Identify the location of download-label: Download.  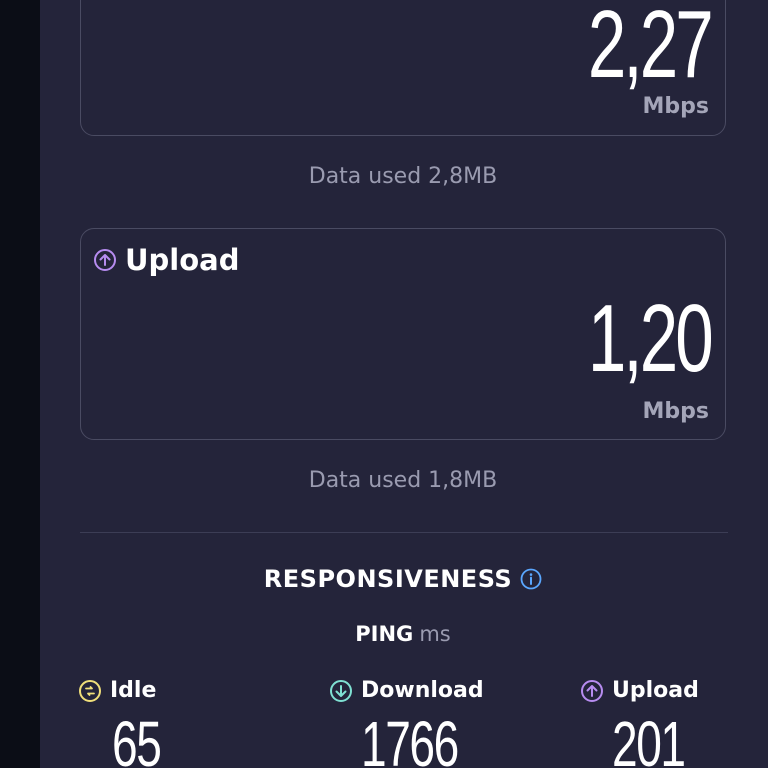
(422, 690).